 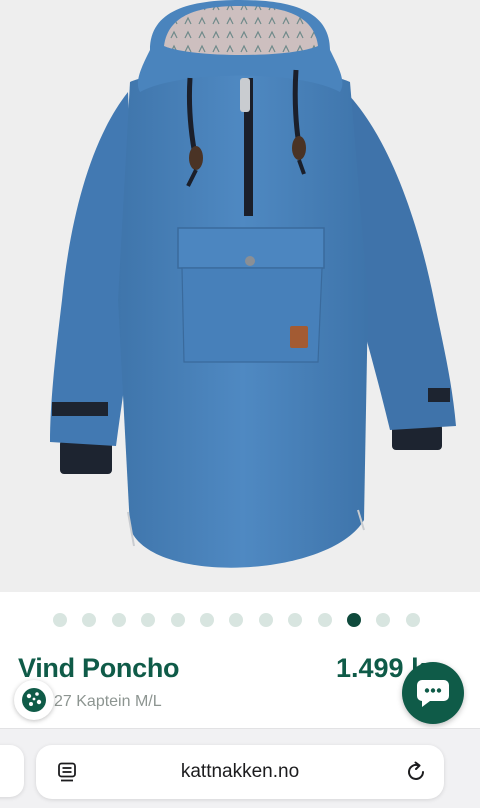 I want to click on address-bar: kattnakken.no, so click(x=240, y=772).